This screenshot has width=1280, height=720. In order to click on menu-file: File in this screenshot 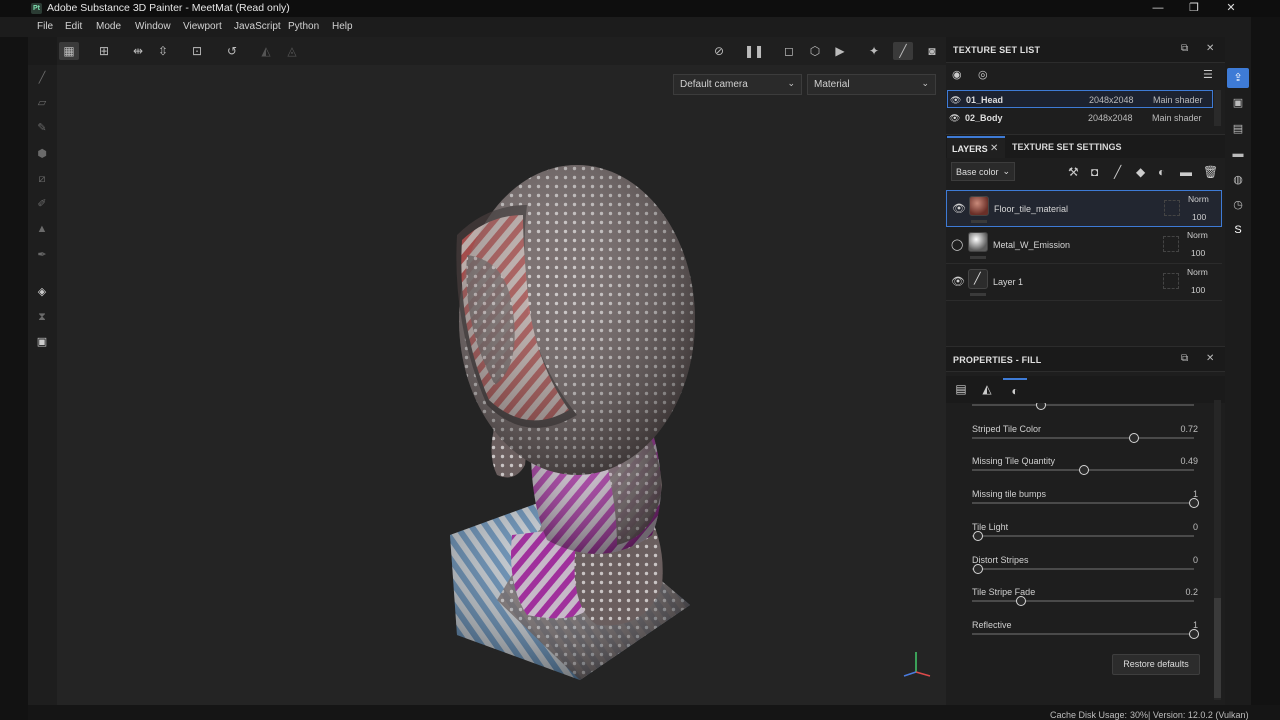, I will do `click(45, 26)`.